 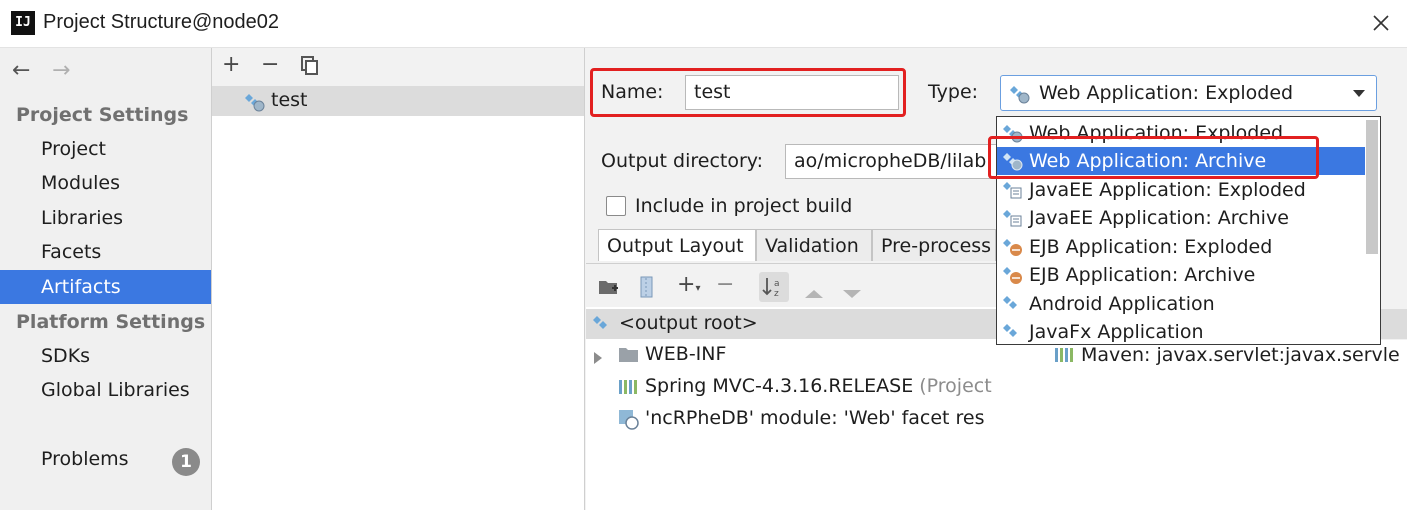 I want to click on tab-output-layout: Output Layout, so click(x=677, y=245).